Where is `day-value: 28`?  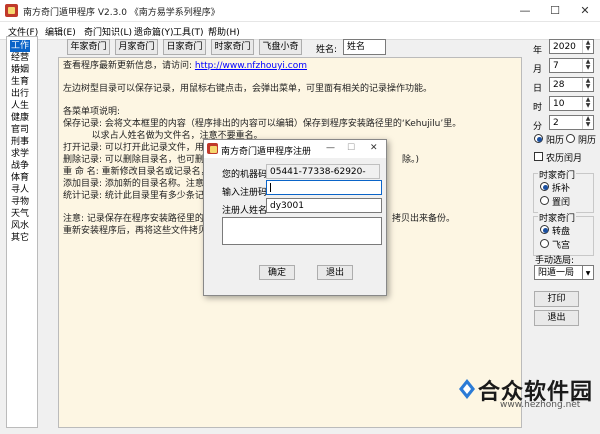 day-value: 28 is located at coordinates (559, 85).